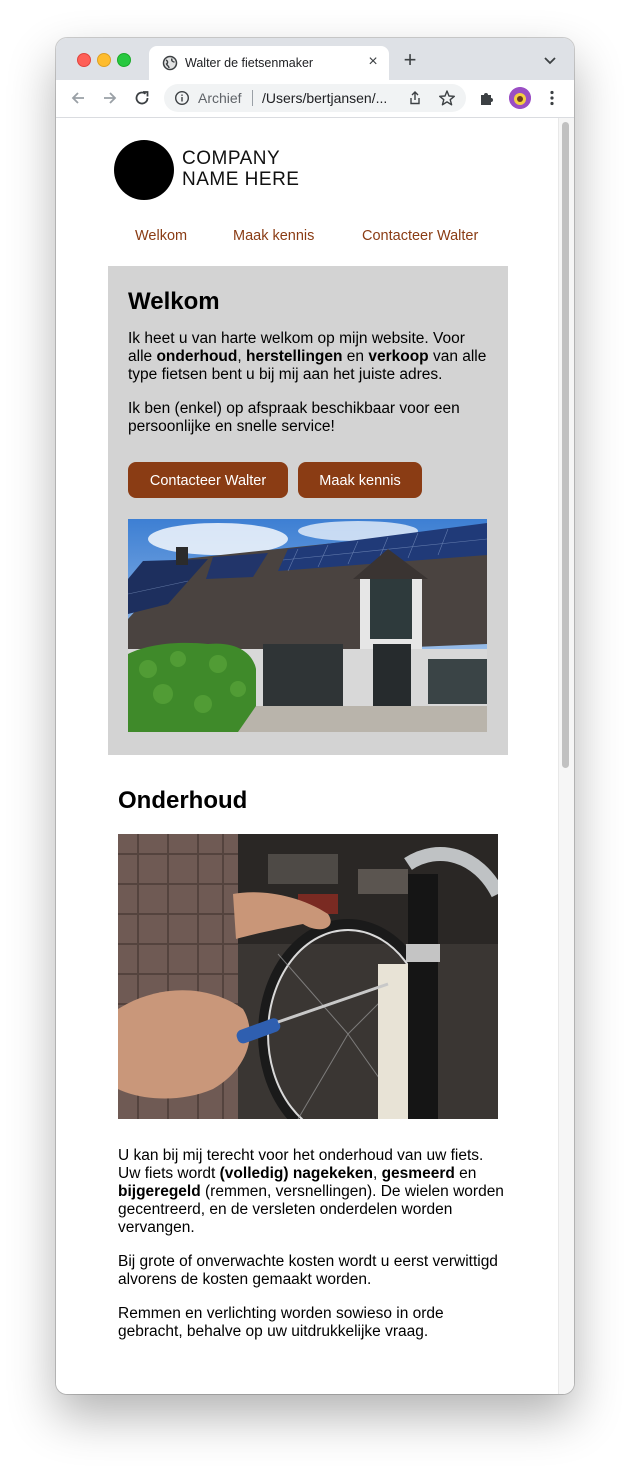 The height and width of the screenshot is (1468, 630). What do you see at coordinates (231, 158) in the screenshot?
I see `logo-line-1: COMPANY` at bounding box center [231, 158].